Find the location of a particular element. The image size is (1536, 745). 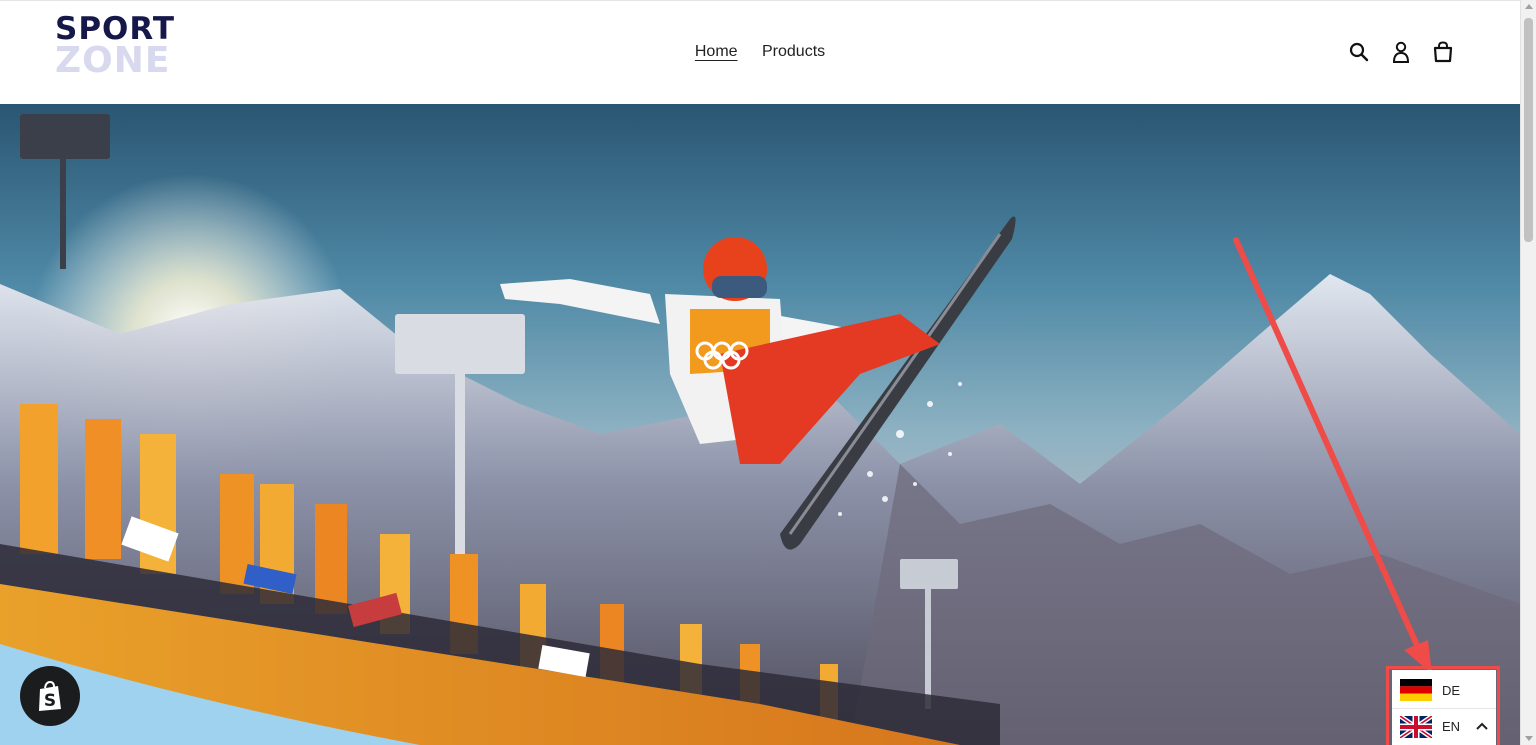

shopify-badge: S is located at coordinates (50, 696).